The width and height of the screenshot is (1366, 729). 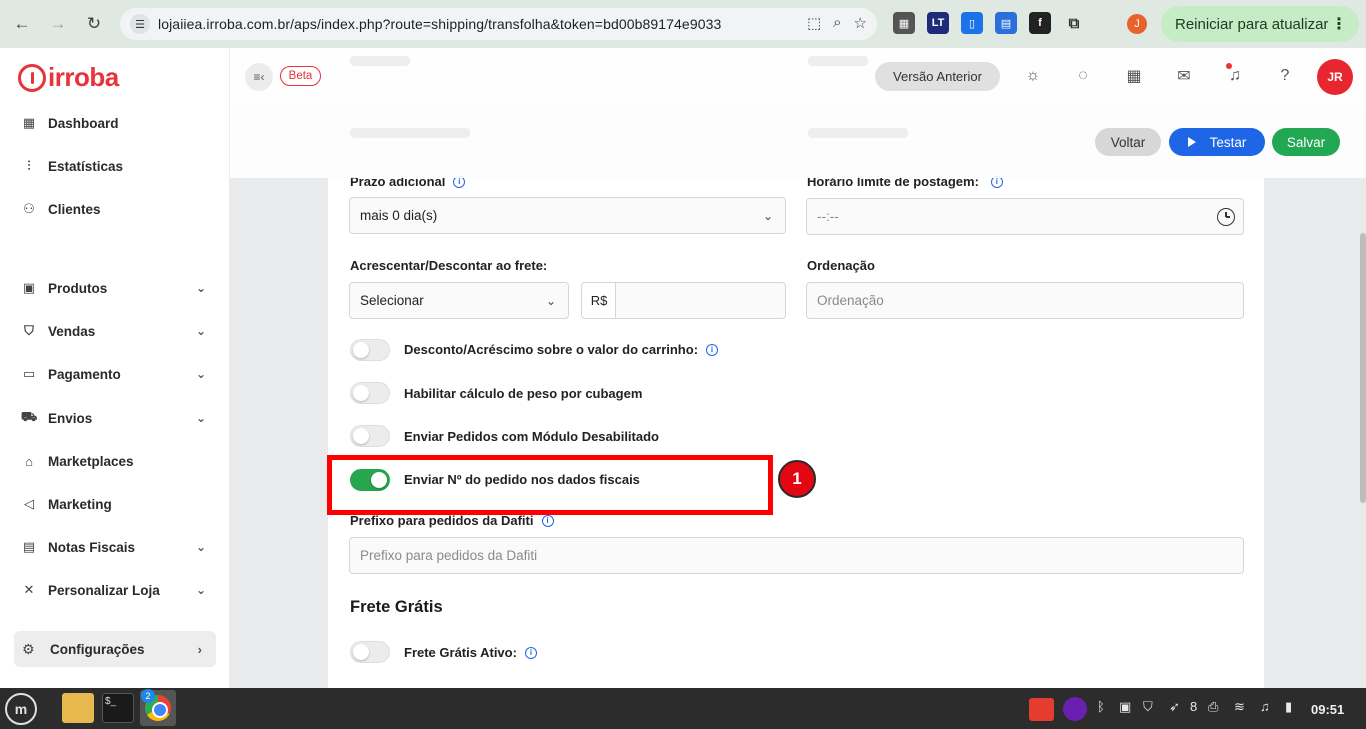 I want to click on testar-label: Testar, so click(x=1228, y=142).